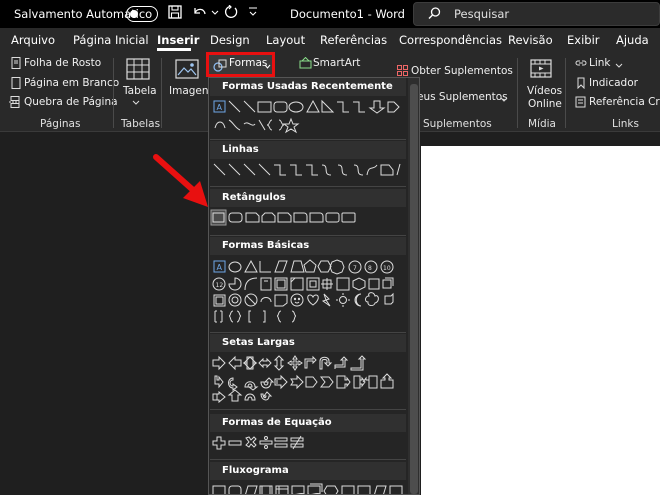 This screenshot has width=660, height=495. I want to click on referencia-cruzada-button: Referência Cruza, so click(624, 102).